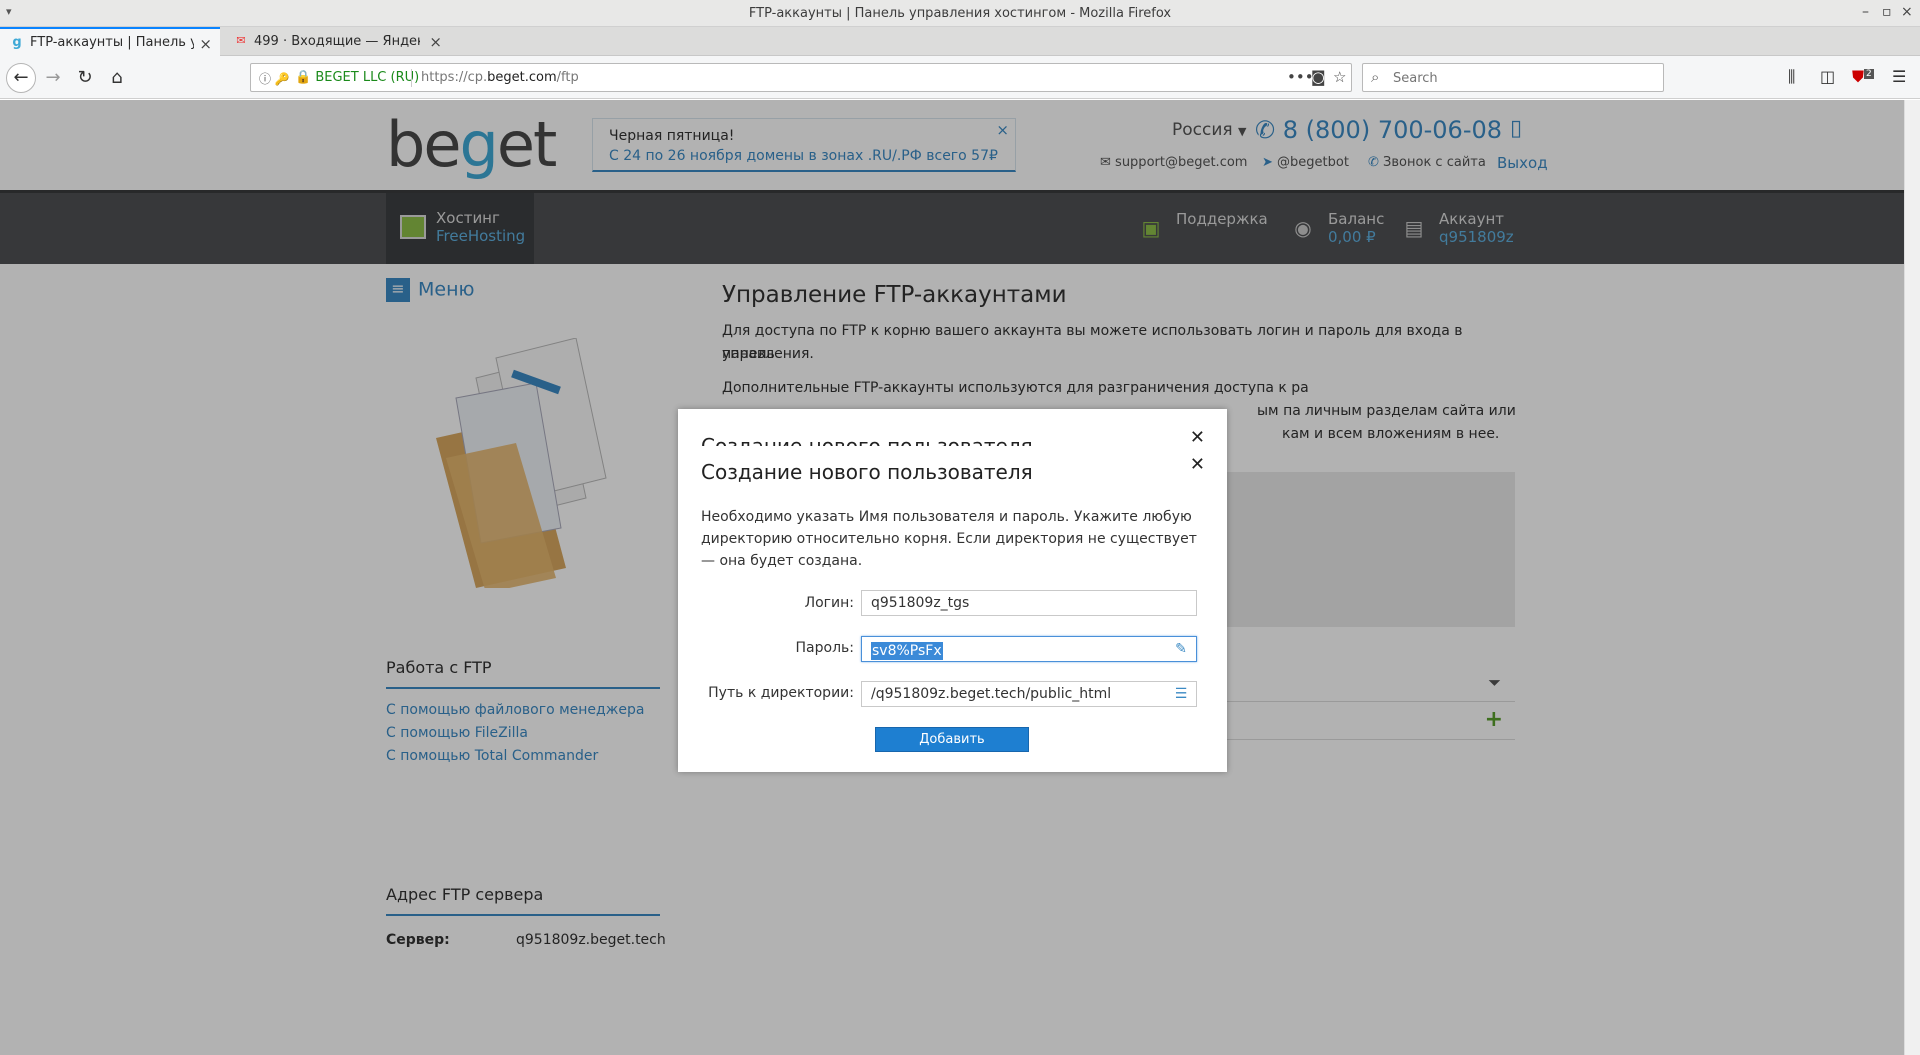  Describe the element at coordinates (1912, 577) in the screenshot. I see `page-scrollbar` at that location.